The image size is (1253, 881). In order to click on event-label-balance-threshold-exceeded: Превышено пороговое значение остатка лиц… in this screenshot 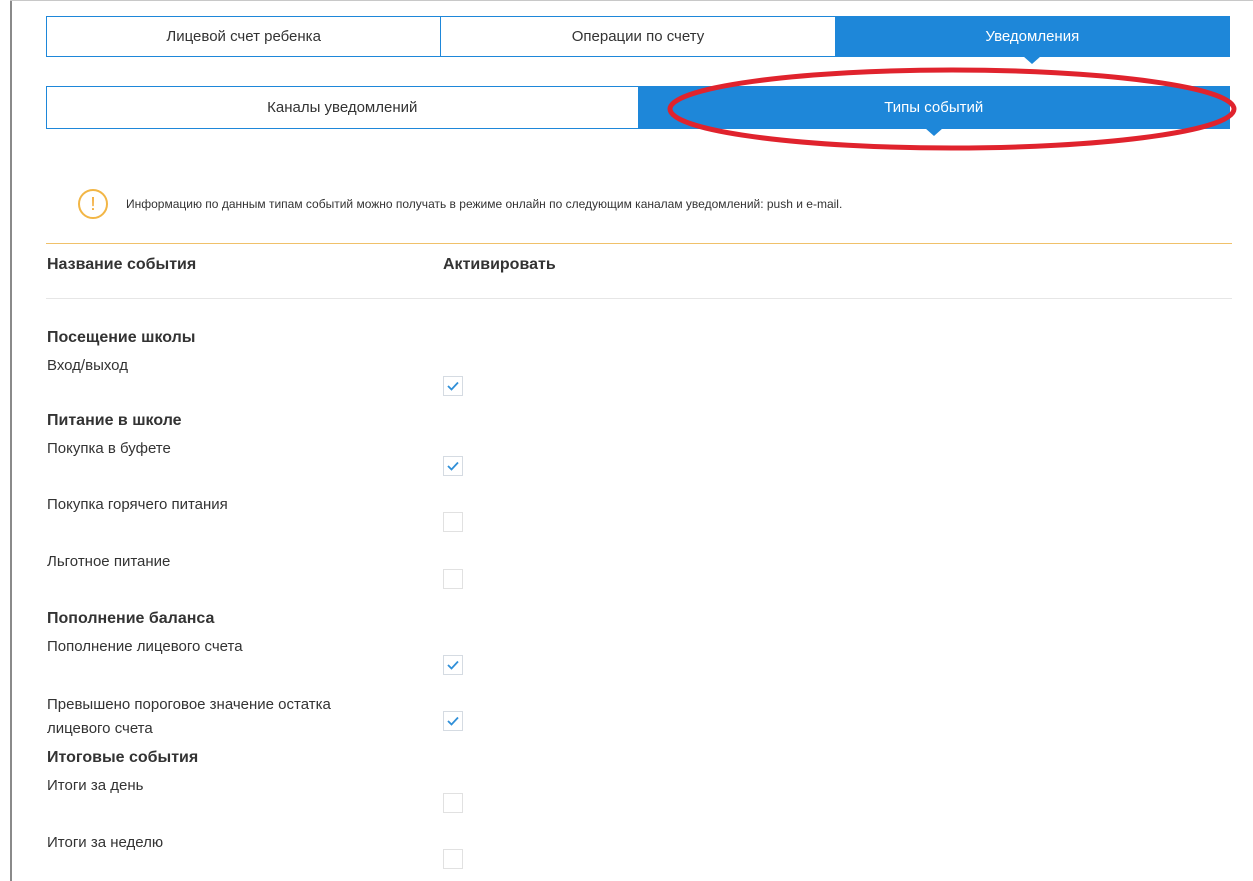, I will do `click(189, 716)`.